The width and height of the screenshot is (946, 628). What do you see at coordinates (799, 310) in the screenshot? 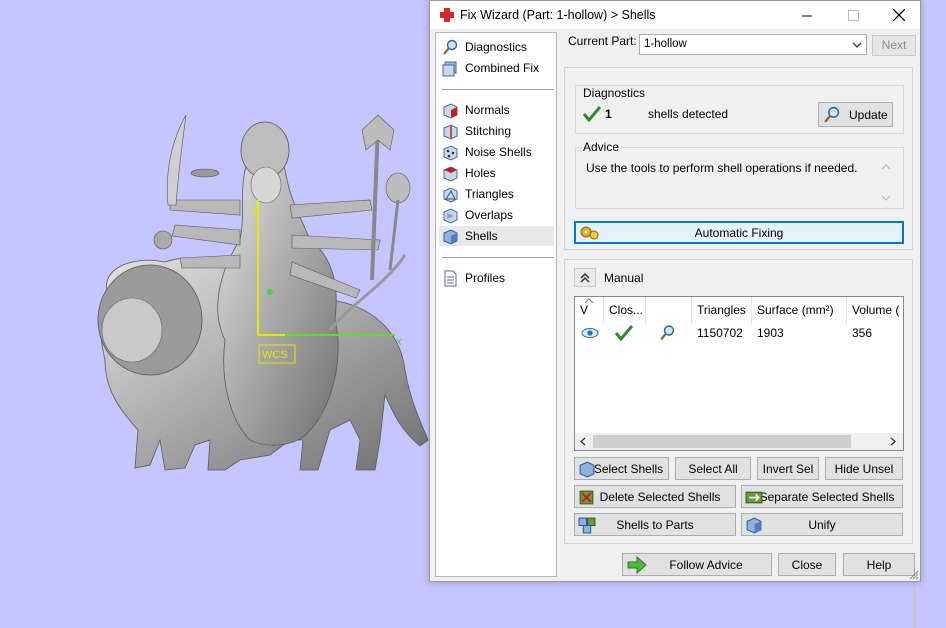
I see `column-header: Surface (mm²)` at bounding box center [799, 310].